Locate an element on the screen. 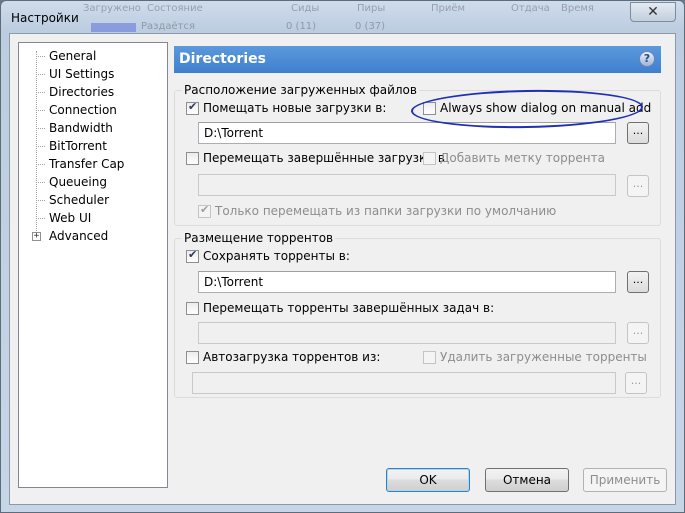 The height and width of the screenshot is (513, 685). sidebar-item-label: UI Settings is located at coordinates (82, 74).